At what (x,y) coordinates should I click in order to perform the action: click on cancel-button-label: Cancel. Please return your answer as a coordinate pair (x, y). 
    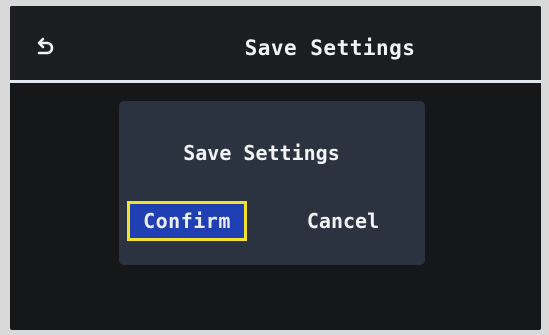
    Looking at the image, I should click on (343, 221).